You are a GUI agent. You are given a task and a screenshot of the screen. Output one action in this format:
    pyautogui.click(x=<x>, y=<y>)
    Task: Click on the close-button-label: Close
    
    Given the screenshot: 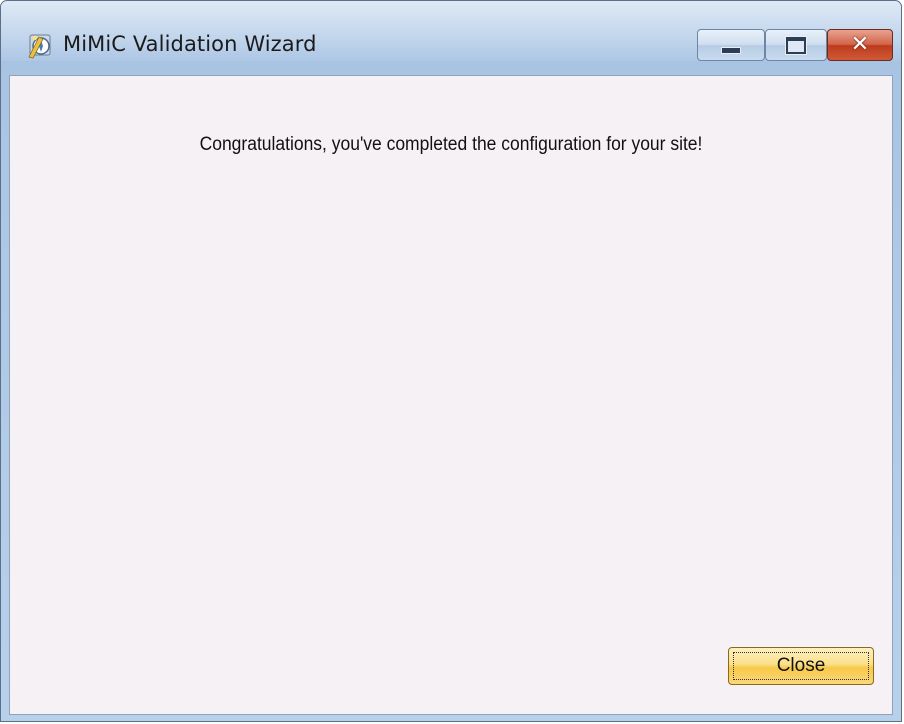 What is the action you would take?
    pyautogui.click(x=801, y=665)
    